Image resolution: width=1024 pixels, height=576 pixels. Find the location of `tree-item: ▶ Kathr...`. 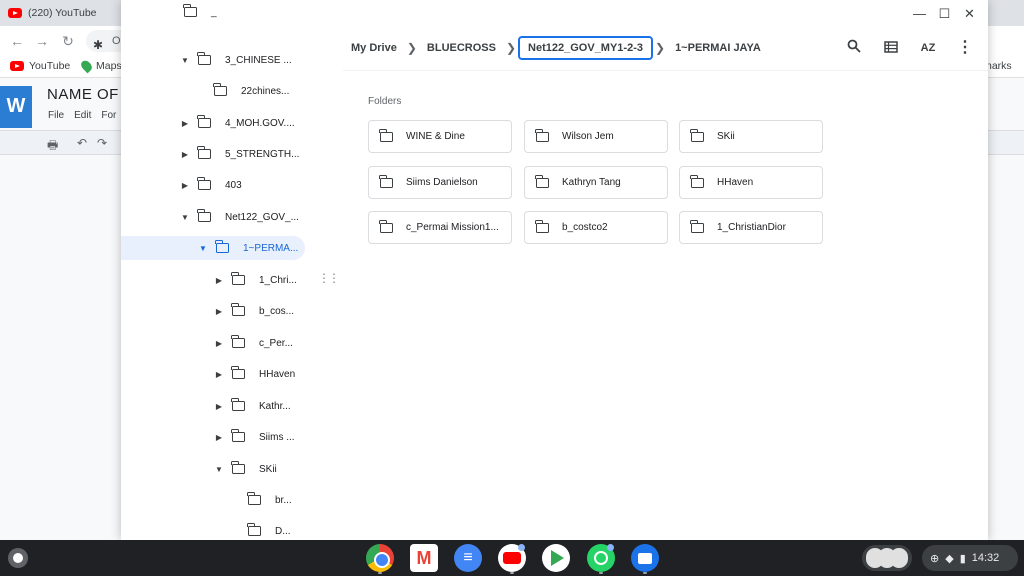

tree-item: ▶ Kathr... is located at coordinates (252, 406).